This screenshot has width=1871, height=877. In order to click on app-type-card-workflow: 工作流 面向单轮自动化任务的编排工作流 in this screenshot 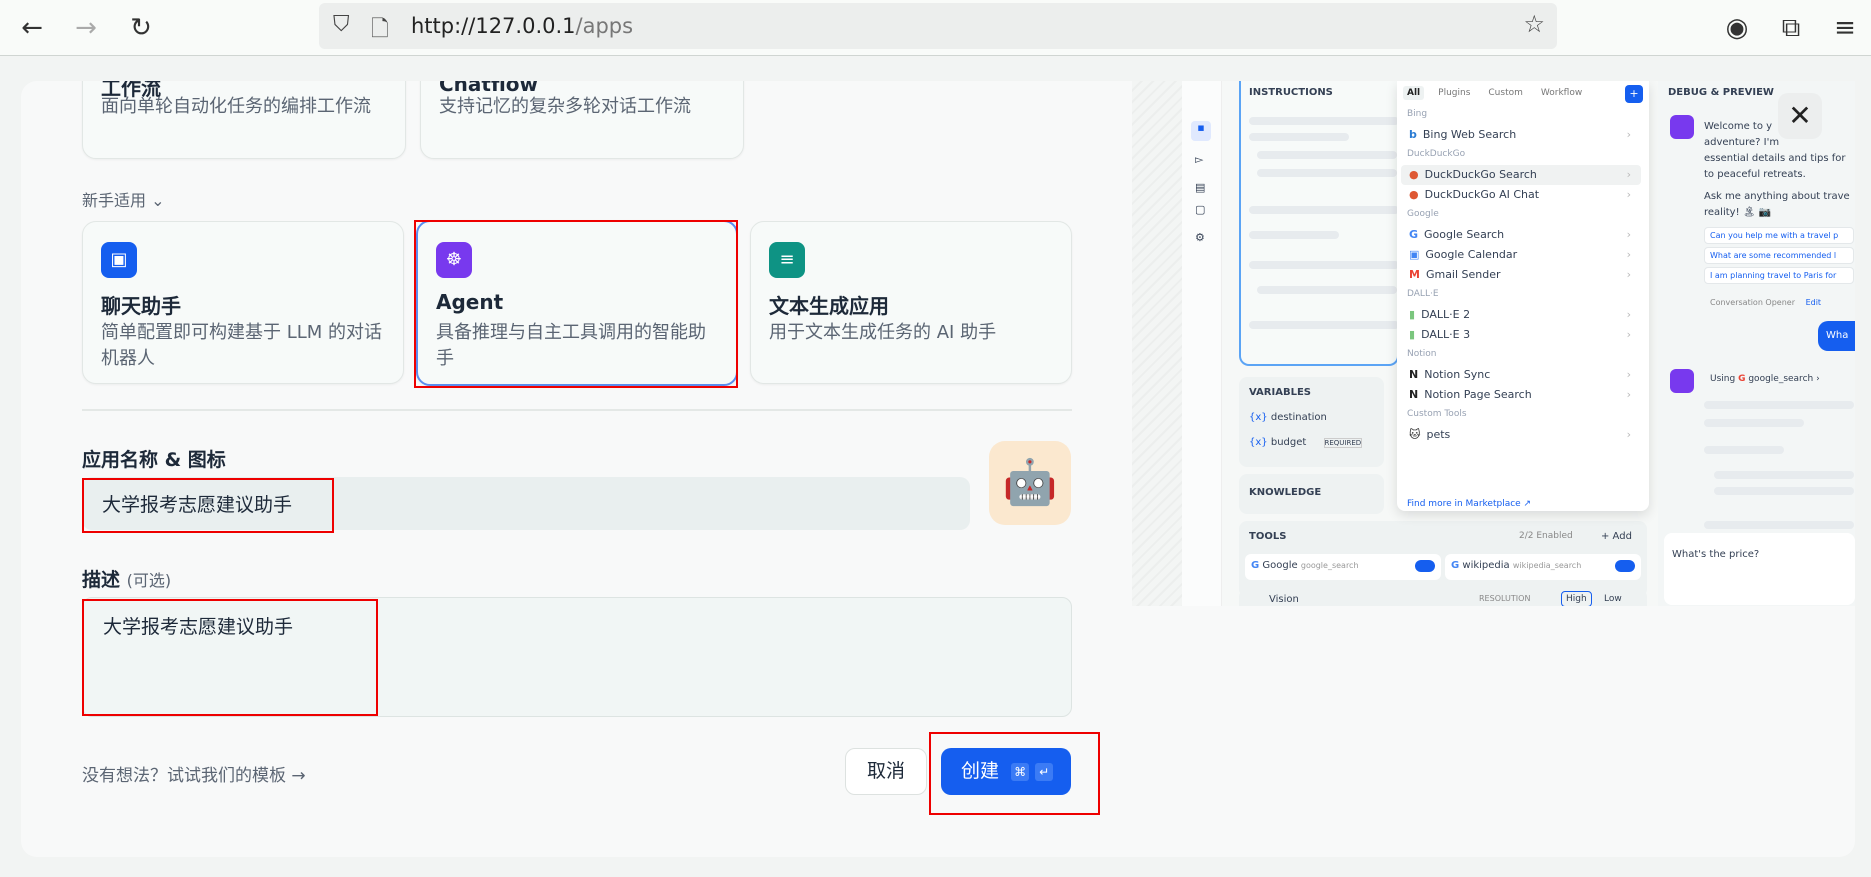, I will do `click(244, 120)`.